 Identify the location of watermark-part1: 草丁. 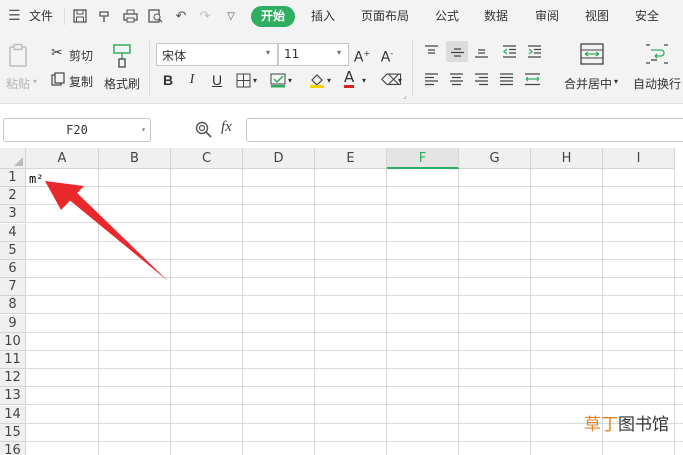
(601, 425).